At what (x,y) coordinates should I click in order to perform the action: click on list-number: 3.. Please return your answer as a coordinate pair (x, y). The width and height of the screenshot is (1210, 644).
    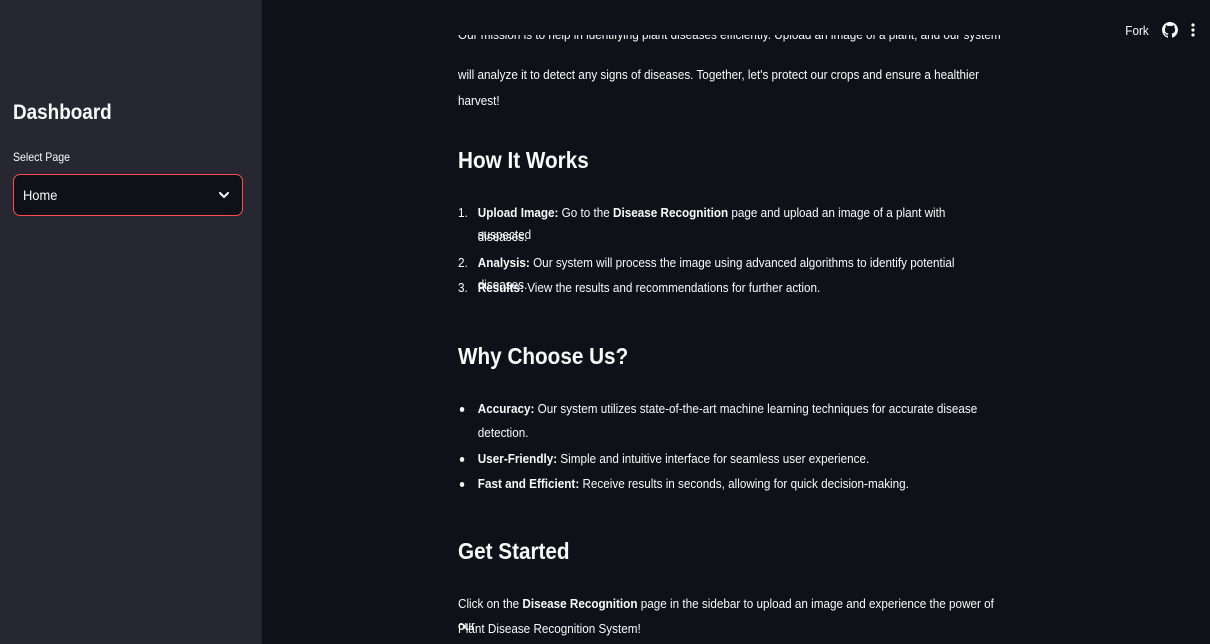
    Looking at the image, I should click on (463, 287).